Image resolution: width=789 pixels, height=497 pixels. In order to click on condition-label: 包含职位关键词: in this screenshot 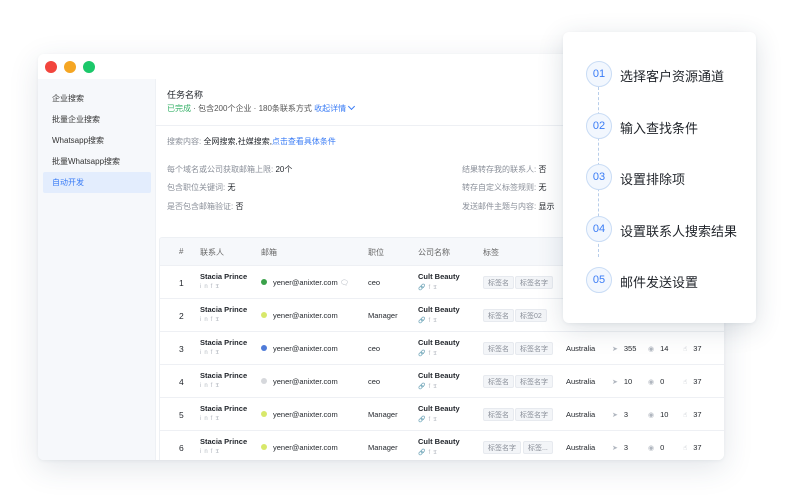, I will do `click(196, 187)`.